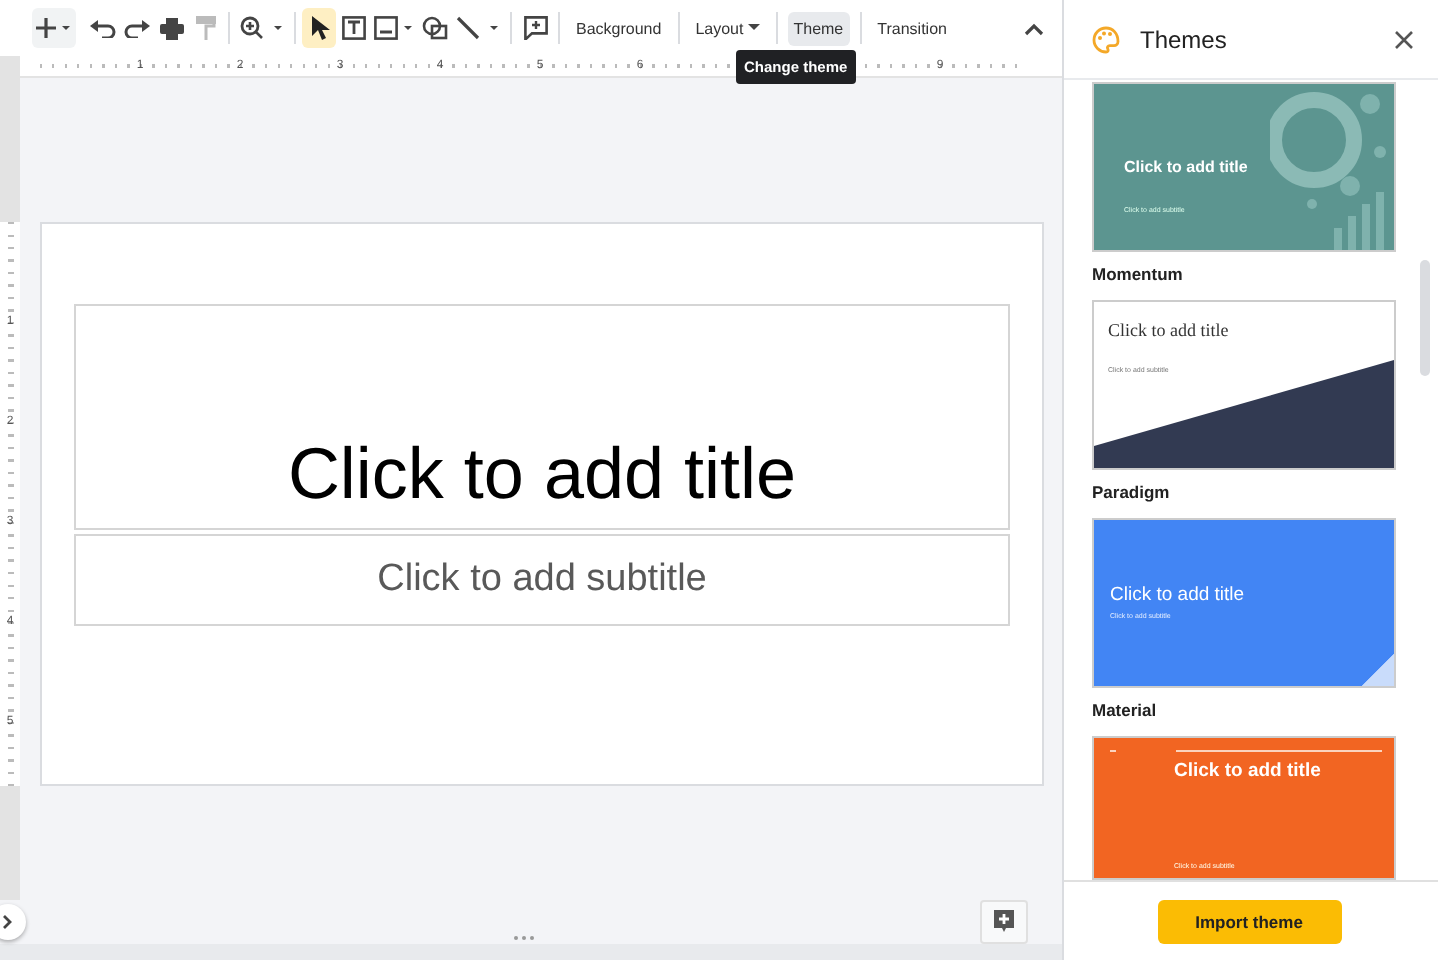 Image resolution: width=1438 pixels, height=960 pixels. What do you see at coordinates (1113, 751) in the screenshot?
I see `dash-mark` at bounding box center [1113, 751].